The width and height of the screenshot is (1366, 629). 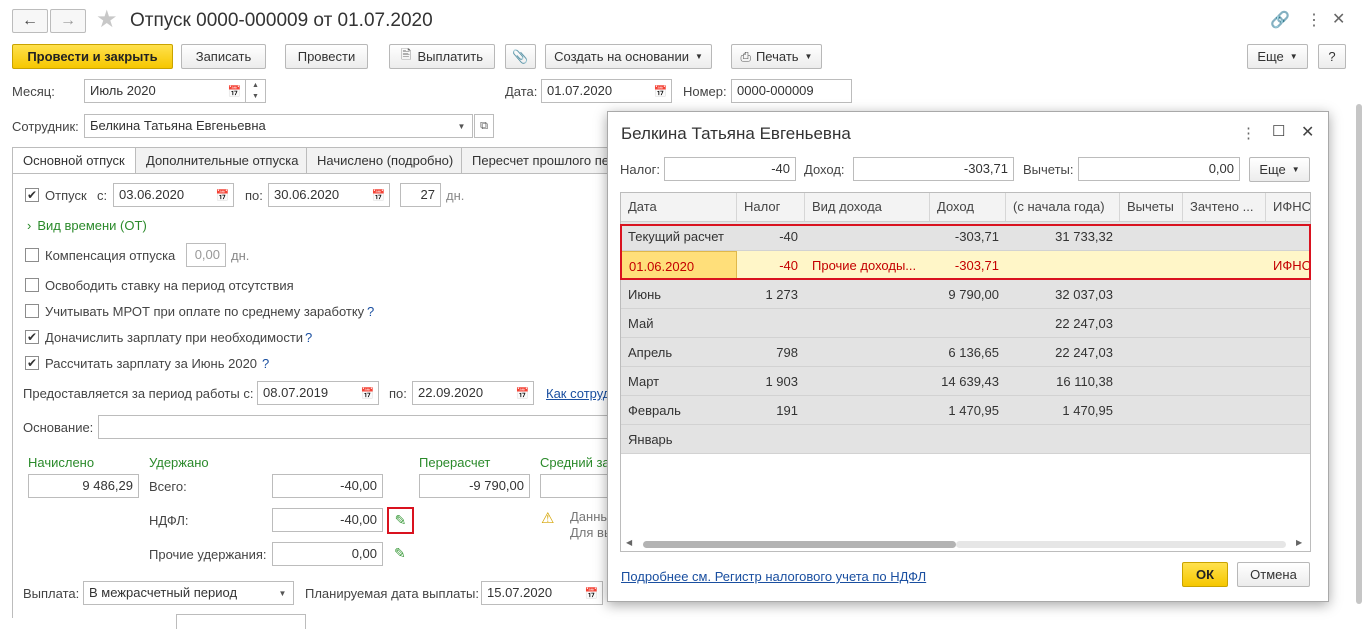 I want to click on period-label: Предоставляется за период работы с:, so click(x=138, y=393).